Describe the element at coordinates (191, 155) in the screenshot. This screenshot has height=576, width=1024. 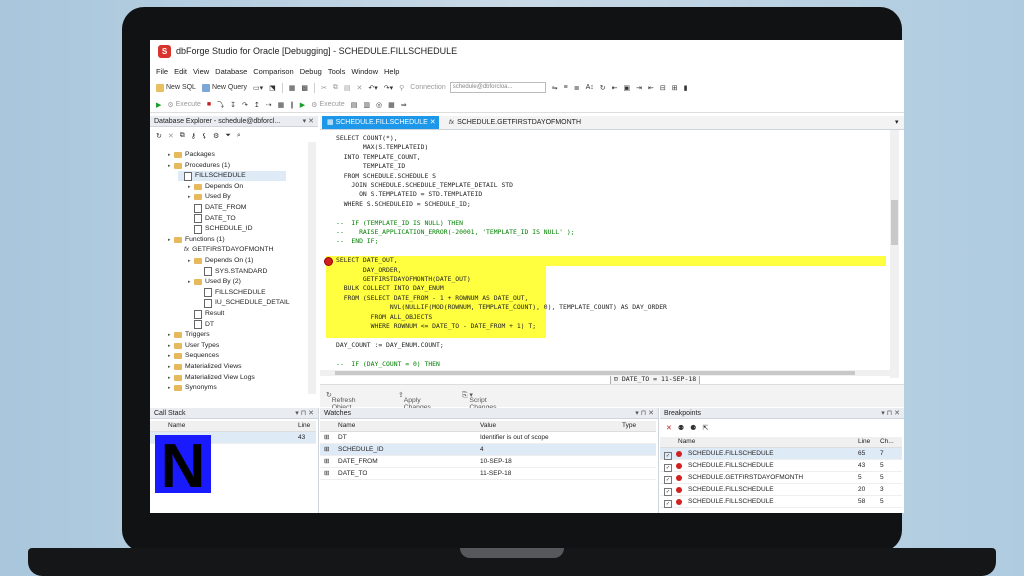
I see `tree-item: ▸ Packages` at that location.